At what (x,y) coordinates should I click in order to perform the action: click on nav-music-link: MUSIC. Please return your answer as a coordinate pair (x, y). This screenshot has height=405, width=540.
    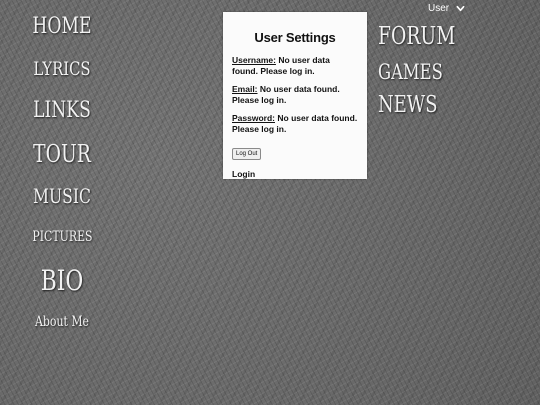
    Looking at the image, I should click on (61, 196).